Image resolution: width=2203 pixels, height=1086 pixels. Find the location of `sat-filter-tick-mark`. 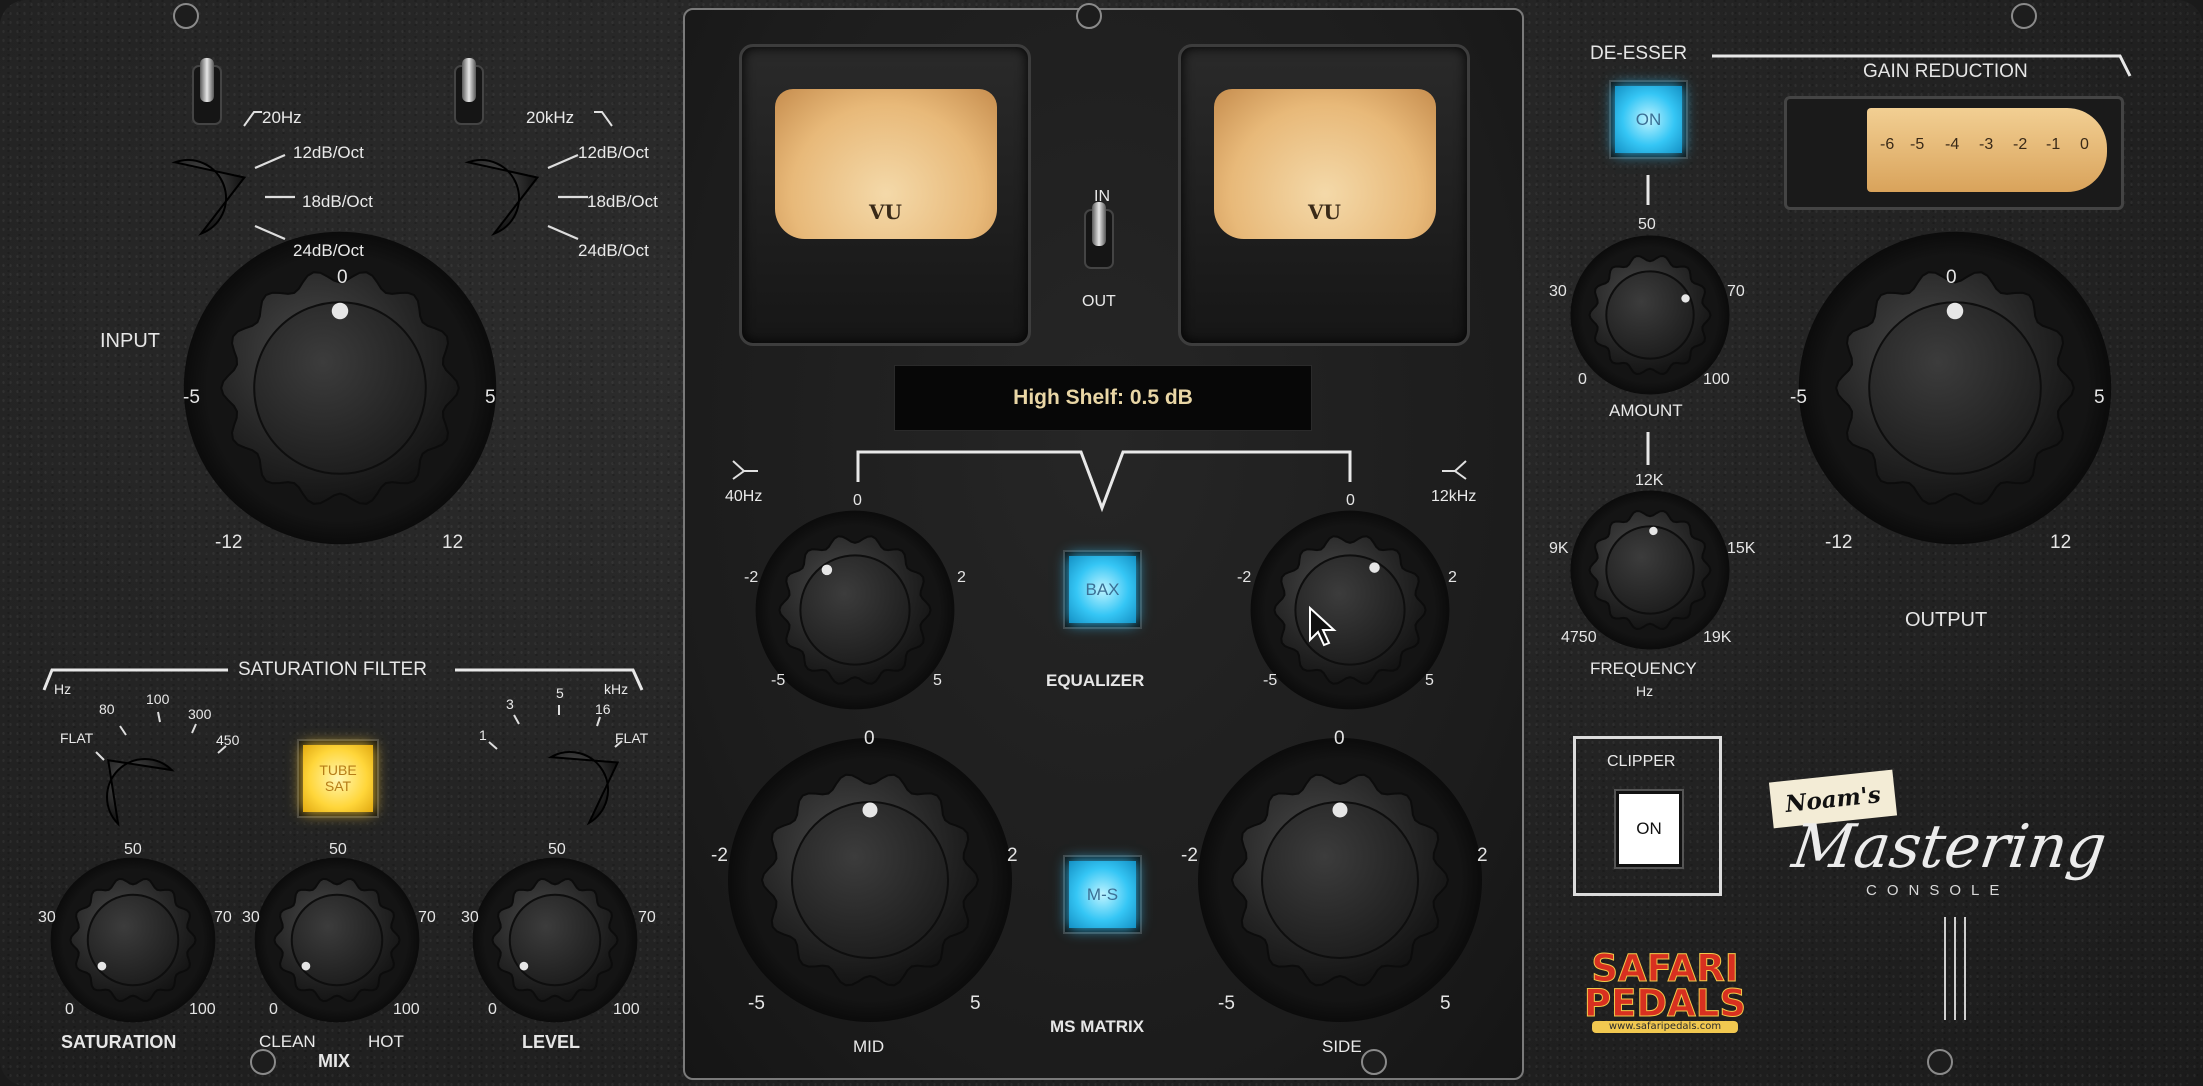

sat-filter-tick-mark is located at coordinates (194, 728).